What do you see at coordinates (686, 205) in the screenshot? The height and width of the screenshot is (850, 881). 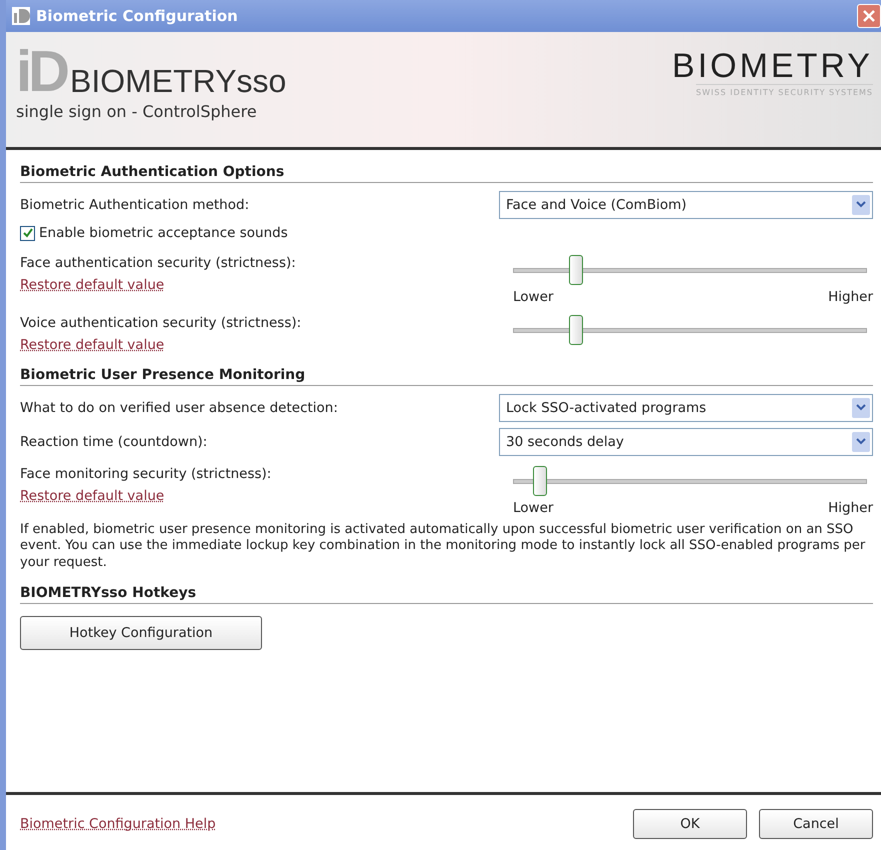 I see `dropdown: Face and Voice (ComBiom)` at bounding box center [686, 205].